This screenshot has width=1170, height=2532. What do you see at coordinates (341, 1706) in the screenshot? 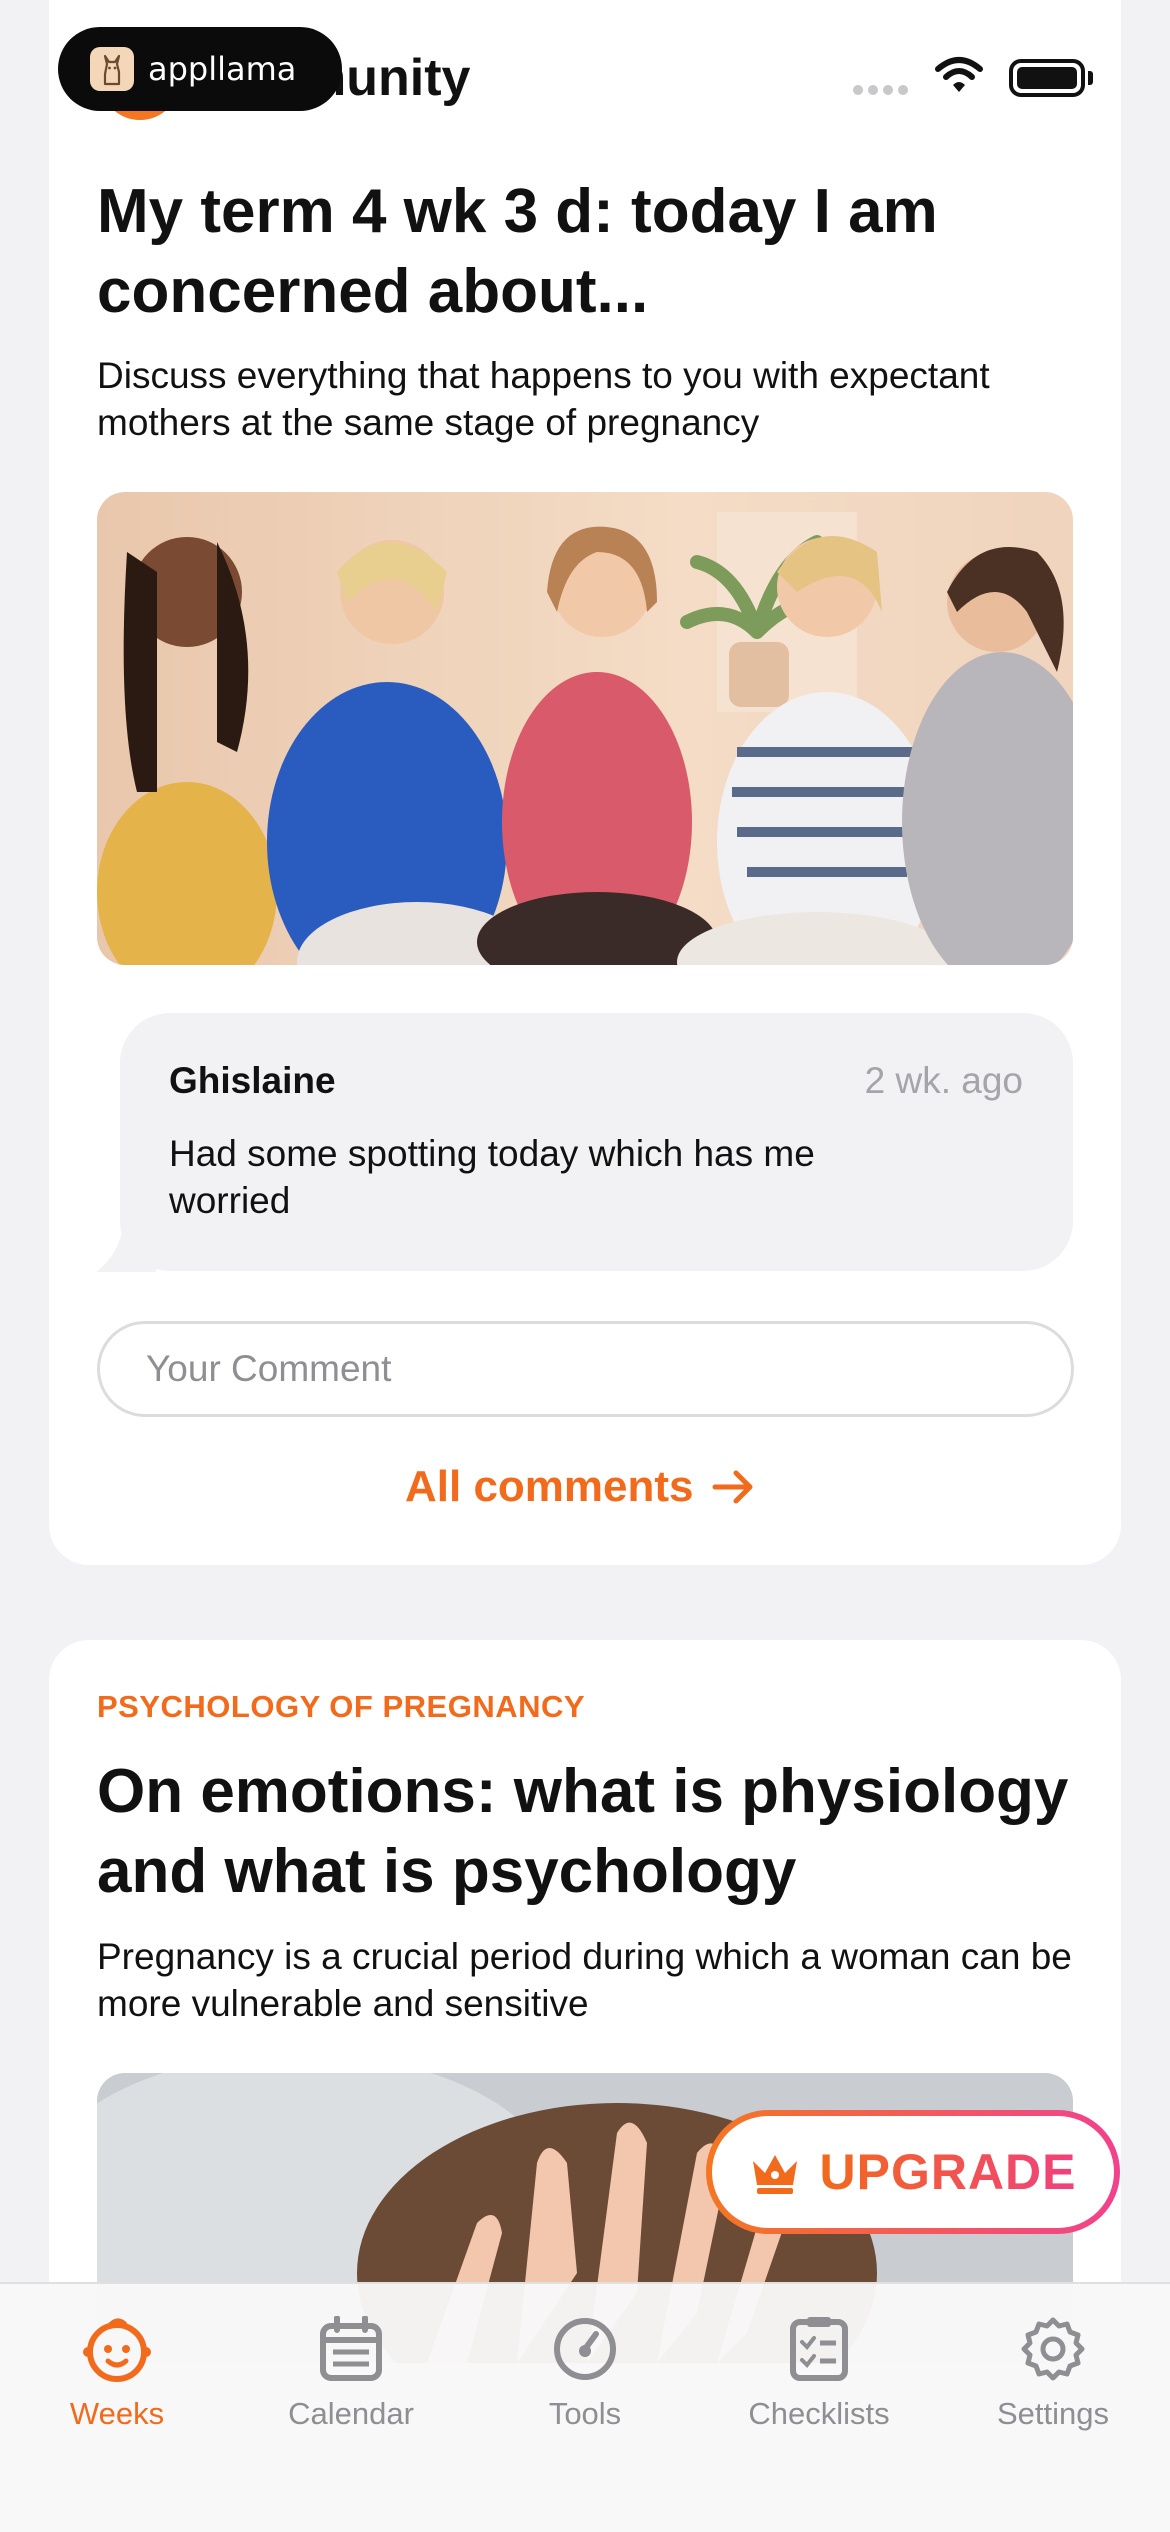
I see `article-category: PSYCHOLOGY OF PREGNANCY` at bounding box center [341, 1706].